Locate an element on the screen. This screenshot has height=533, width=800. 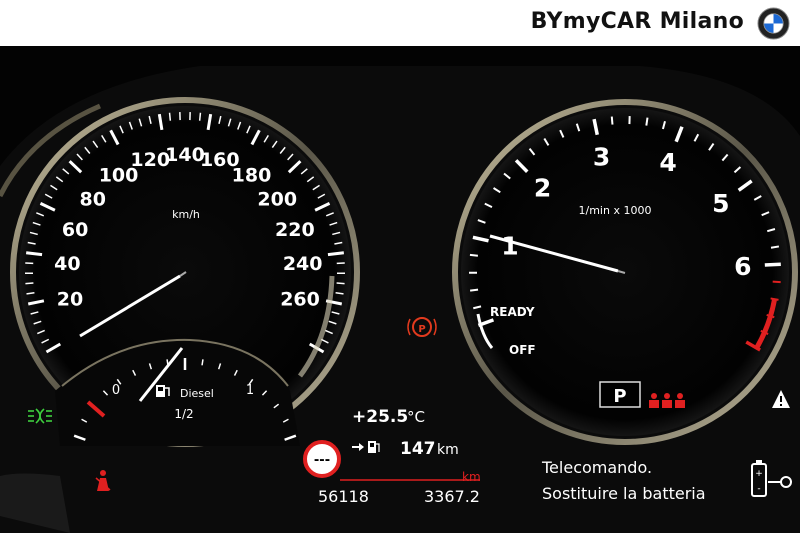
rpm-label: 2 is located at coordinates (542, 188).